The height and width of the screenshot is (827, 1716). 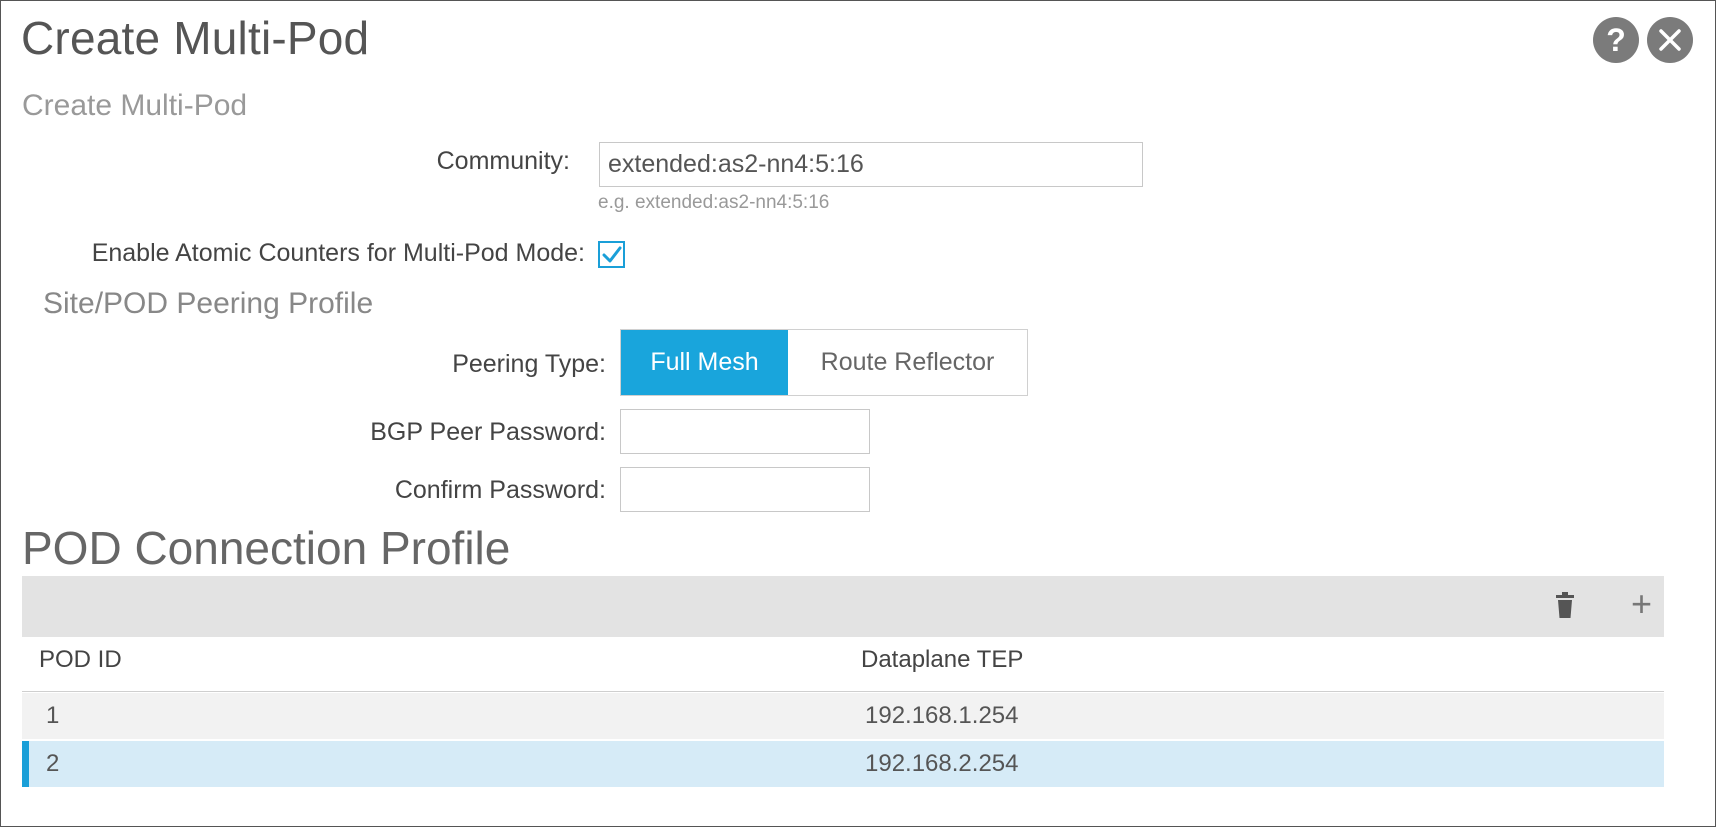 What do you see at coordinates (503, 161) in the screenshot?
I see `community-label: Community:` at bounding box center [503, 161].